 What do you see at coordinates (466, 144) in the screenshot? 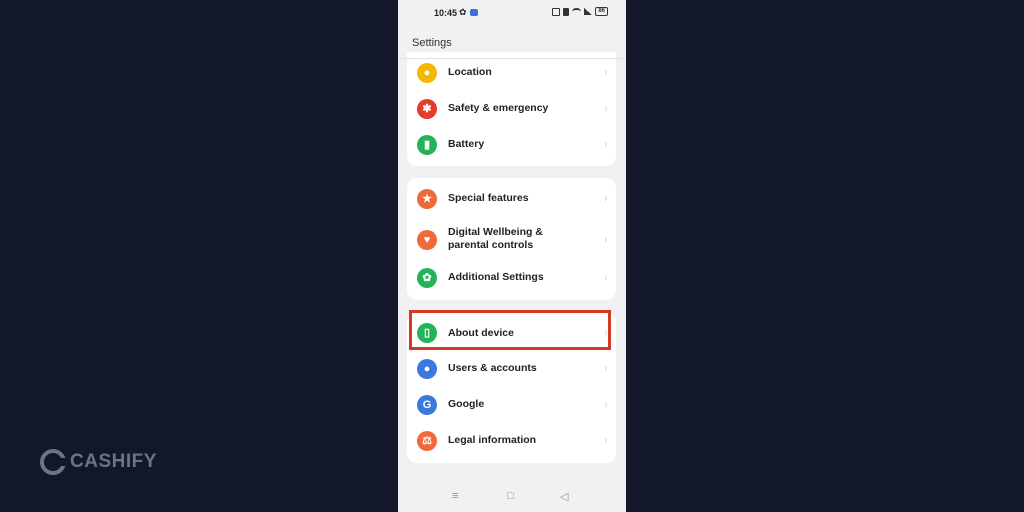
I see `settings-item-label: Battery` at bounding box center [466, 144].